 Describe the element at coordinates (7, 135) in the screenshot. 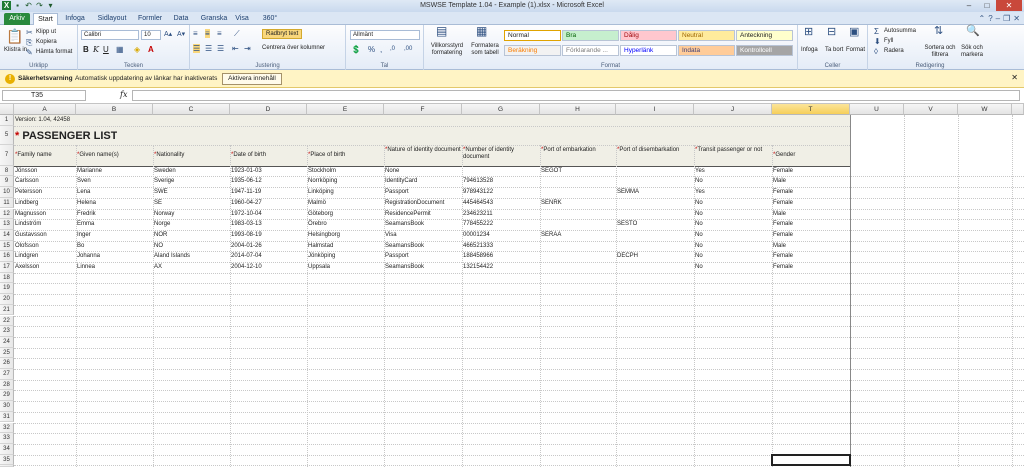

I see `row-header: 5` at that location.